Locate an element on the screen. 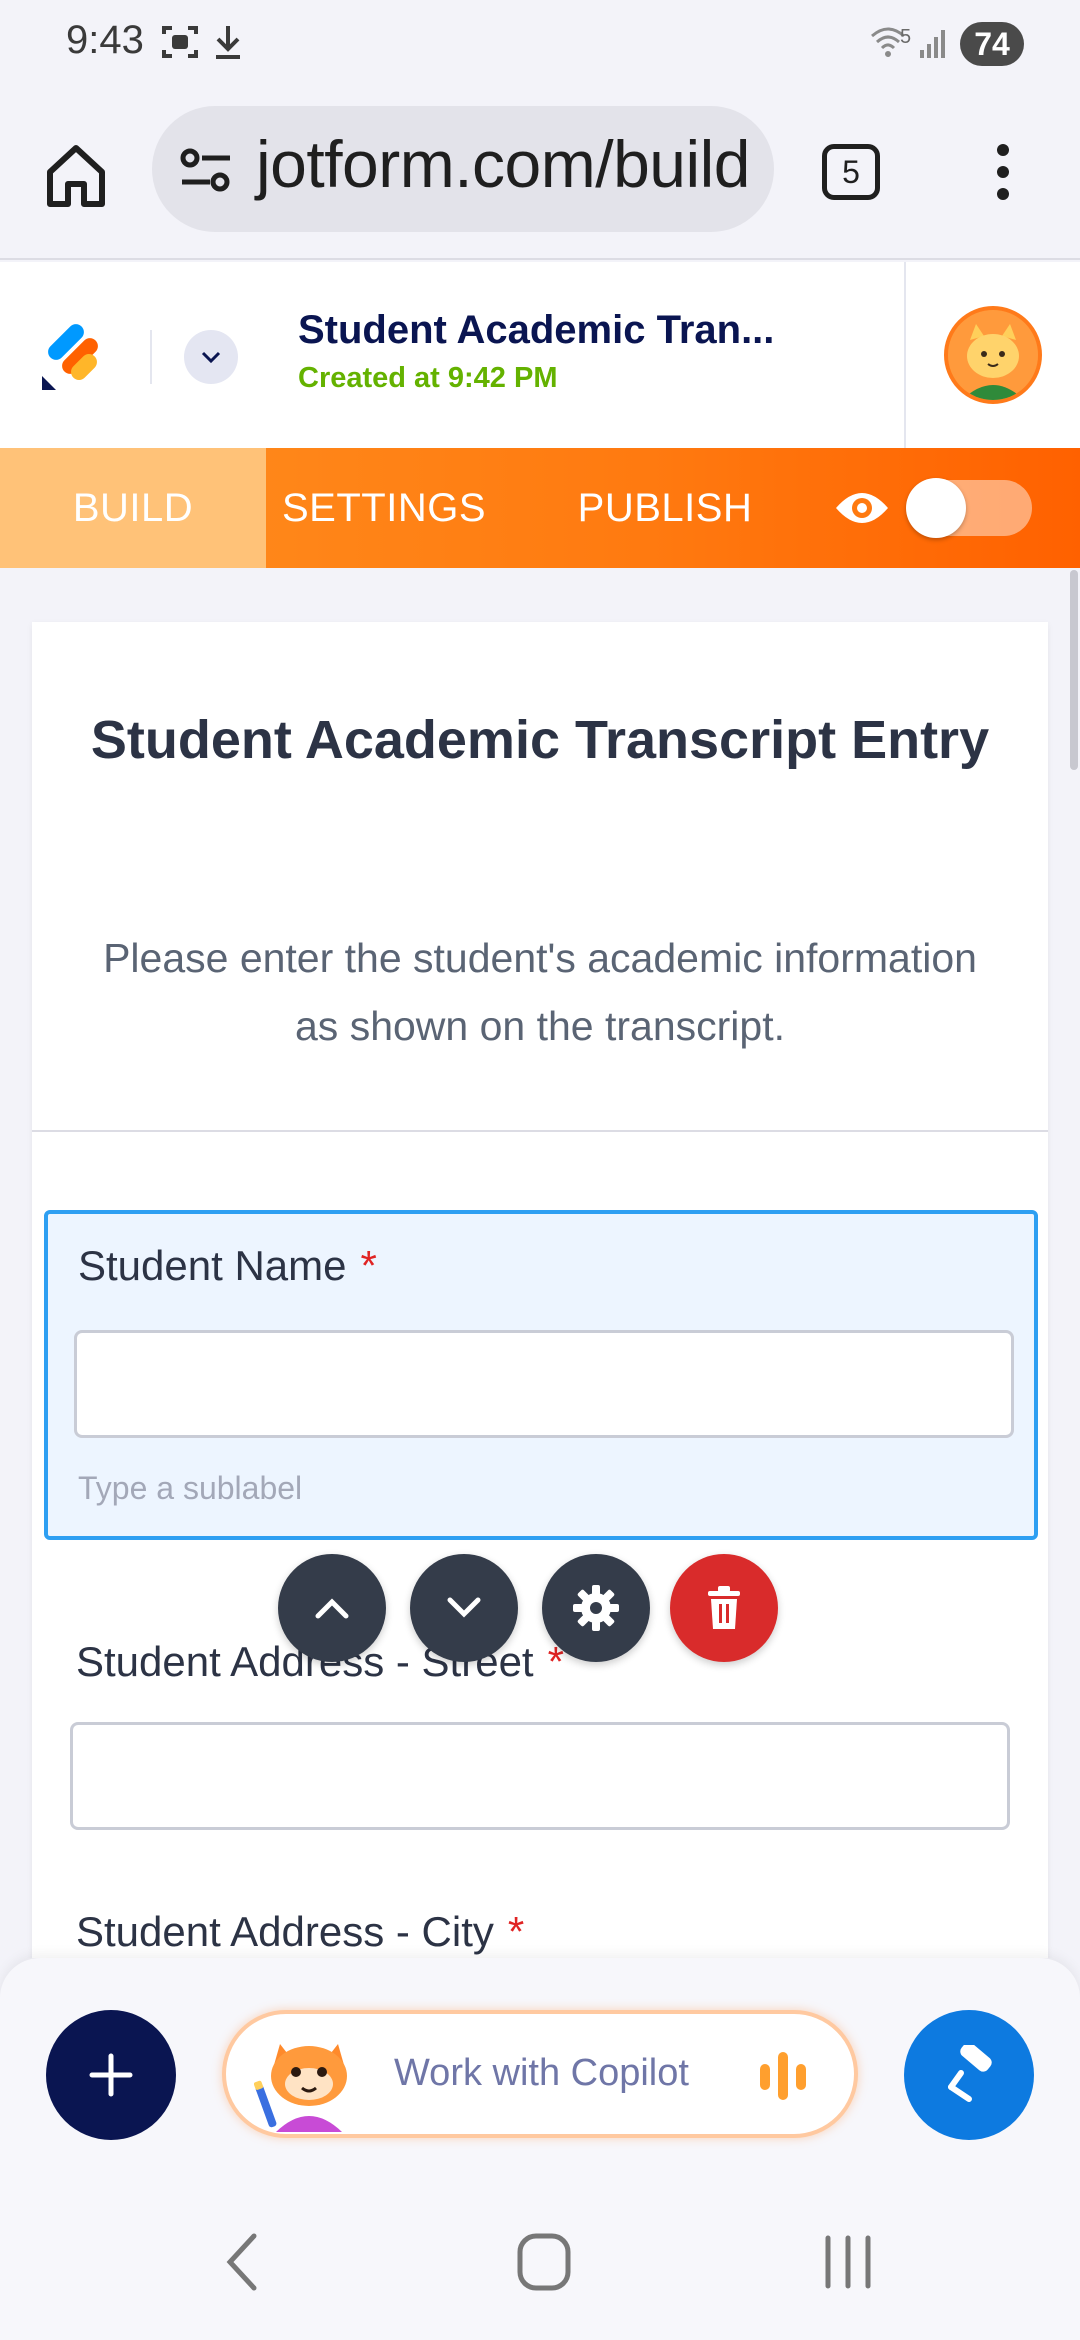  plus-icon is located at coordinates (111, 2075).